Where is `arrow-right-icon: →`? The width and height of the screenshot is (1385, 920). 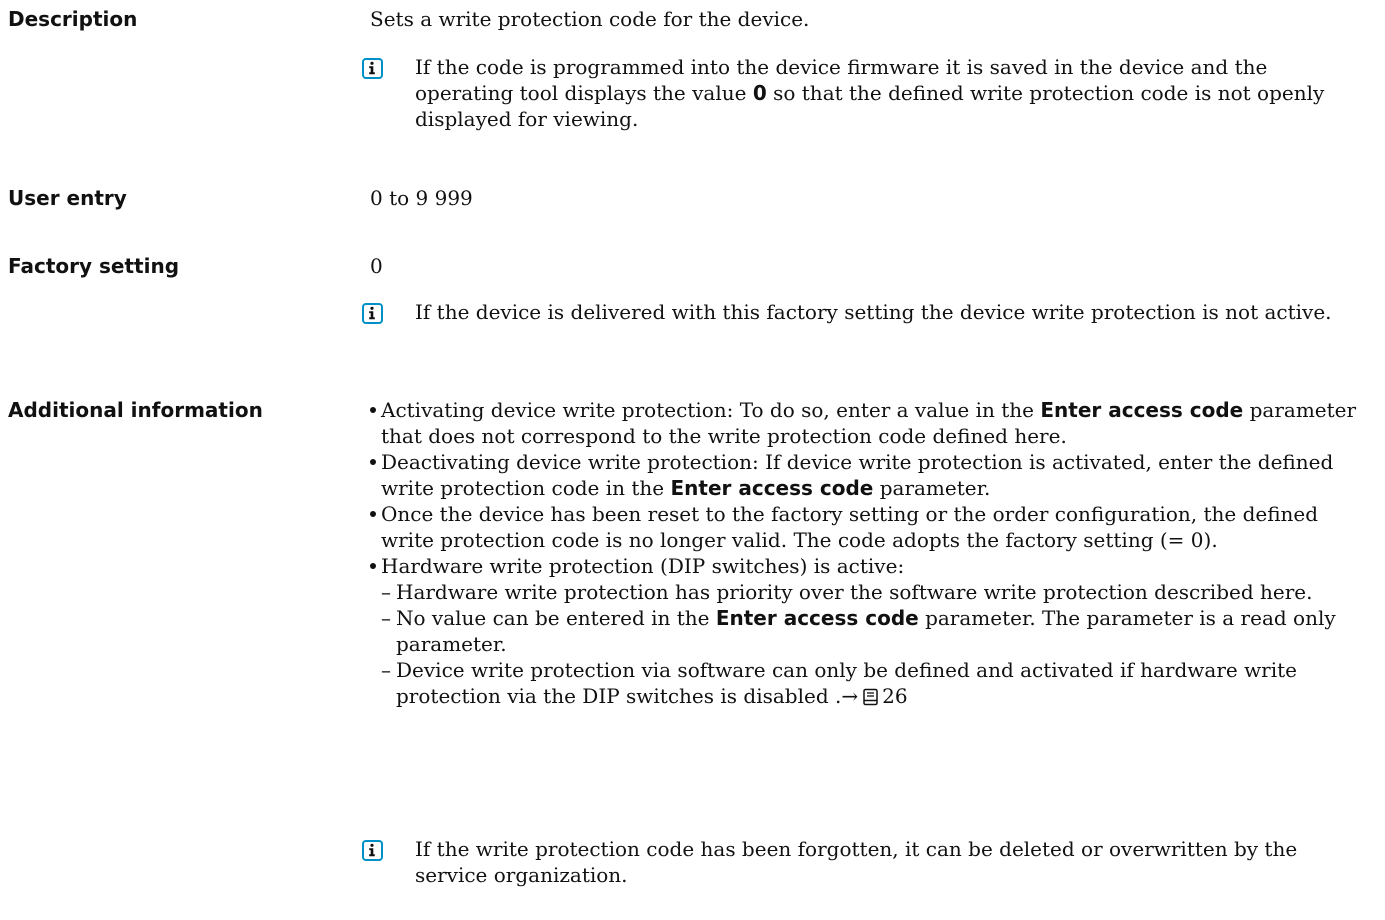
arrow-right-icon: → is located at coordinates (850, 696).